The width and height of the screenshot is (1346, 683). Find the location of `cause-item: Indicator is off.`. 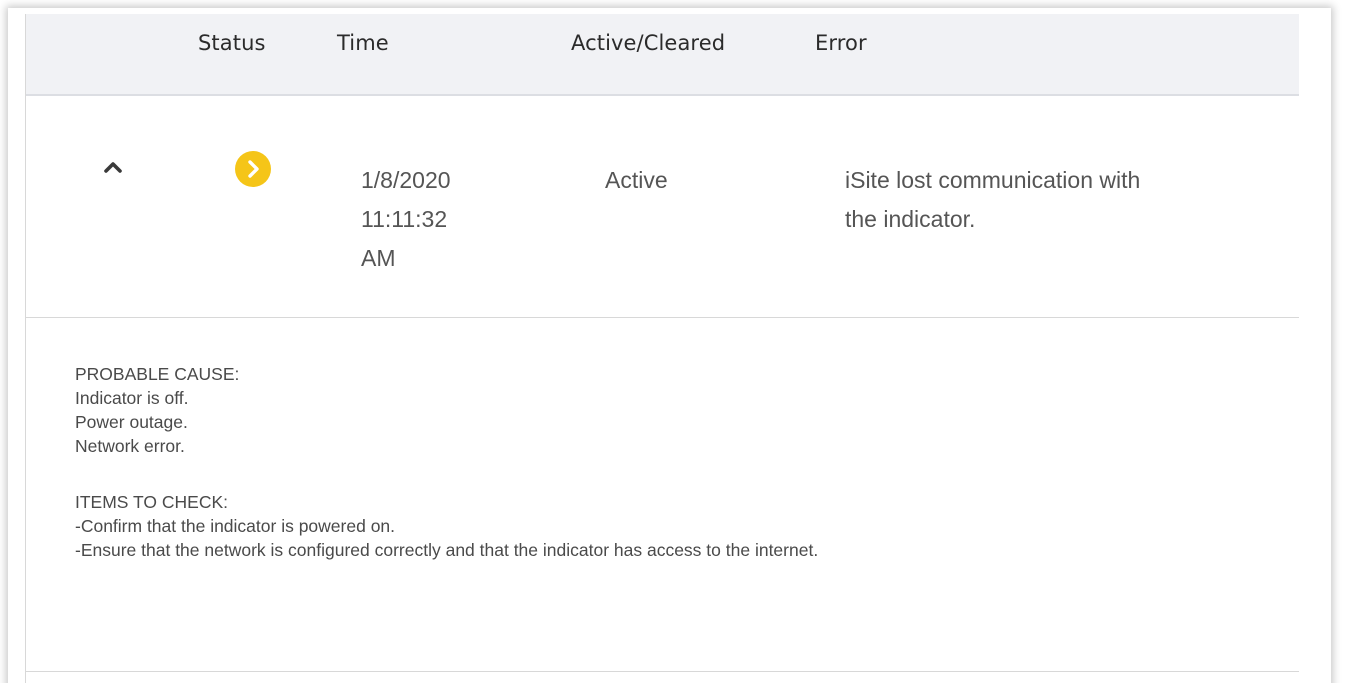

cause-item: Indicator is off. is located at coordinates (132, 398).